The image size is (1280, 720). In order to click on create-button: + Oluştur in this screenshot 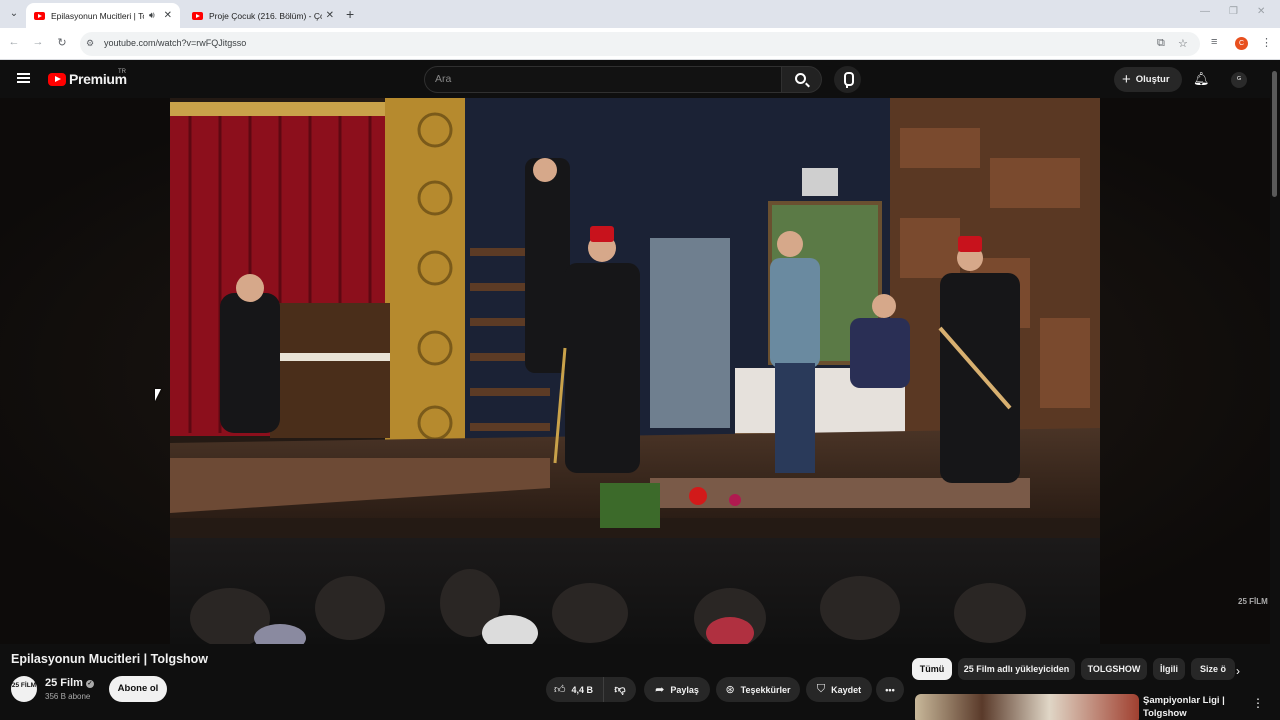, I will do `click(1148, 79)`.